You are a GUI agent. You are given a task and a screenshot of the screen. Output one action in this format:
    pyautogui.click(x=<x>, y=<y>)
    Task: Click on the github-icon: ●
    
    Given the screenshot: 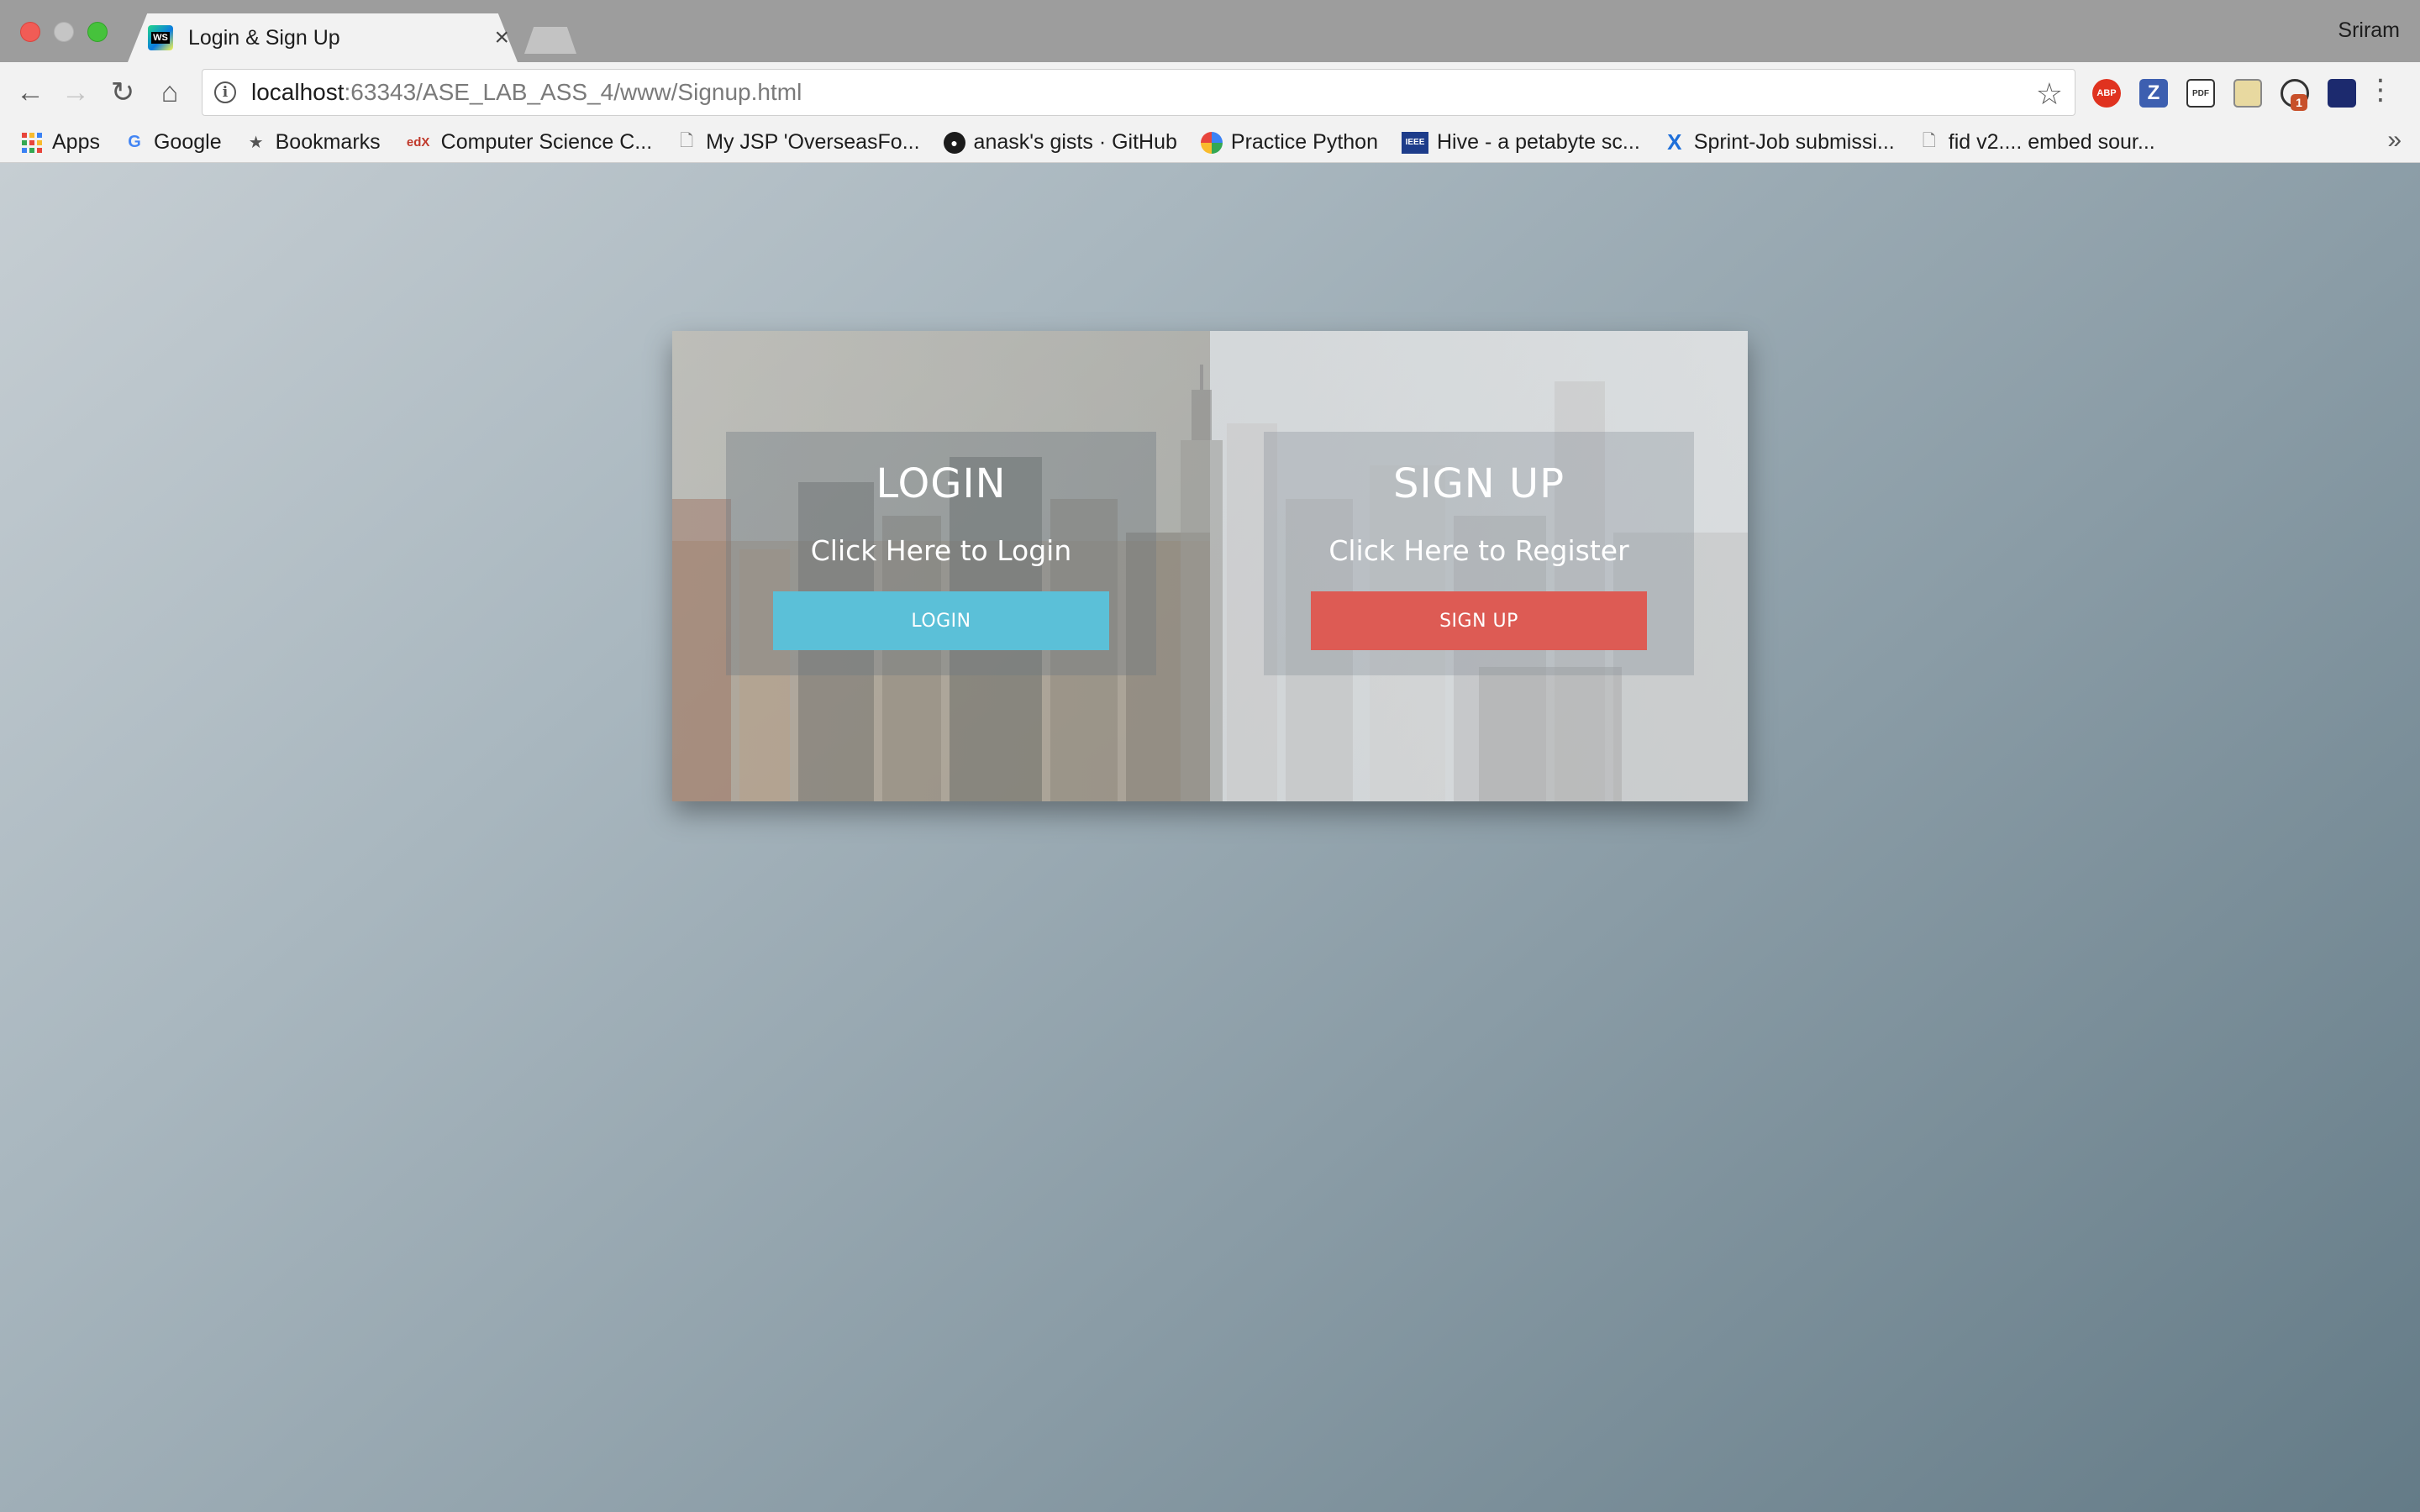 What is the action you would take?
    pyautogui.click(x=954, y=142)
    